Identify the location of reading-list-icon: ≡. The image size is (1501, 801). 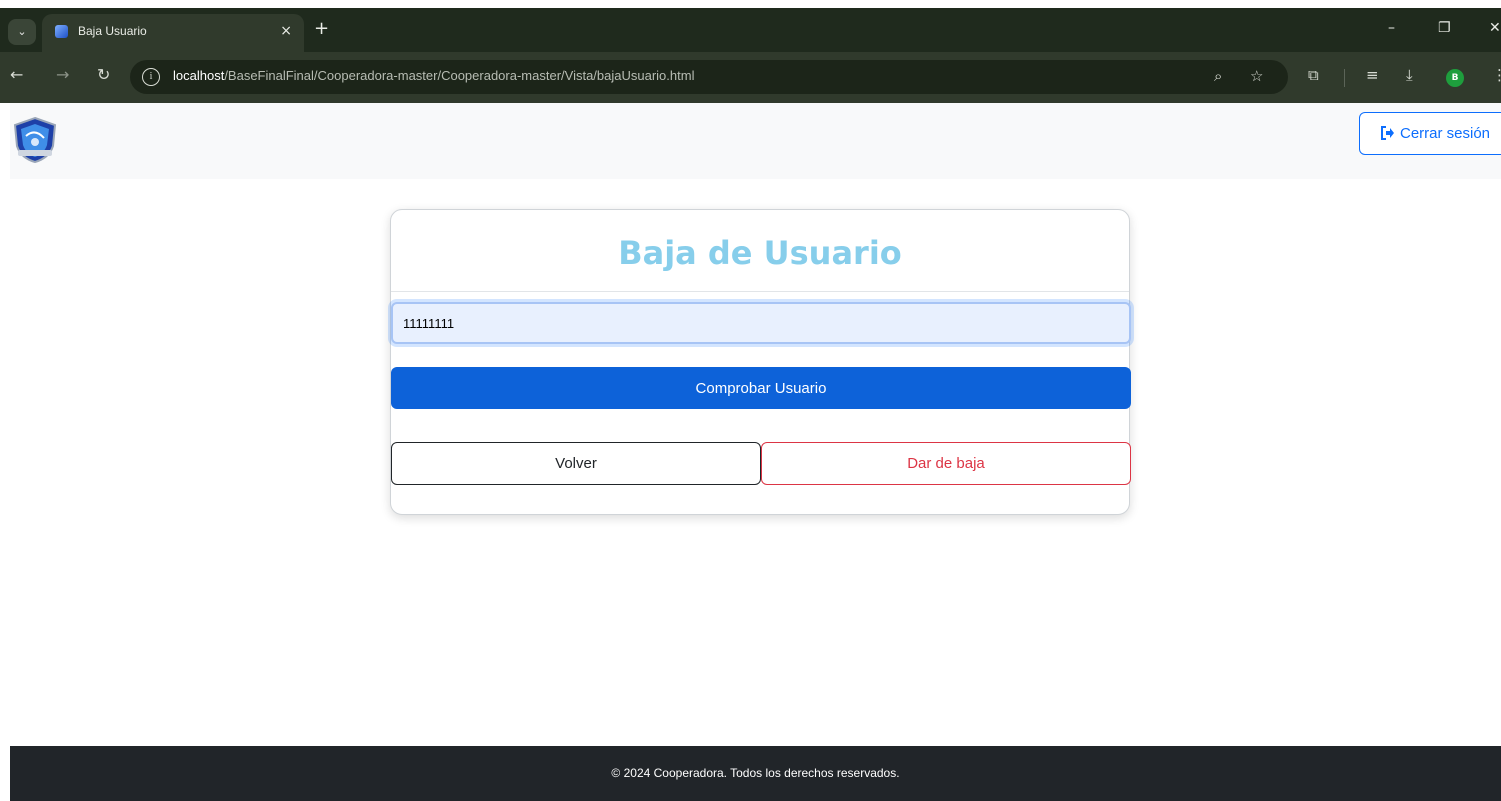
(1372, 75).